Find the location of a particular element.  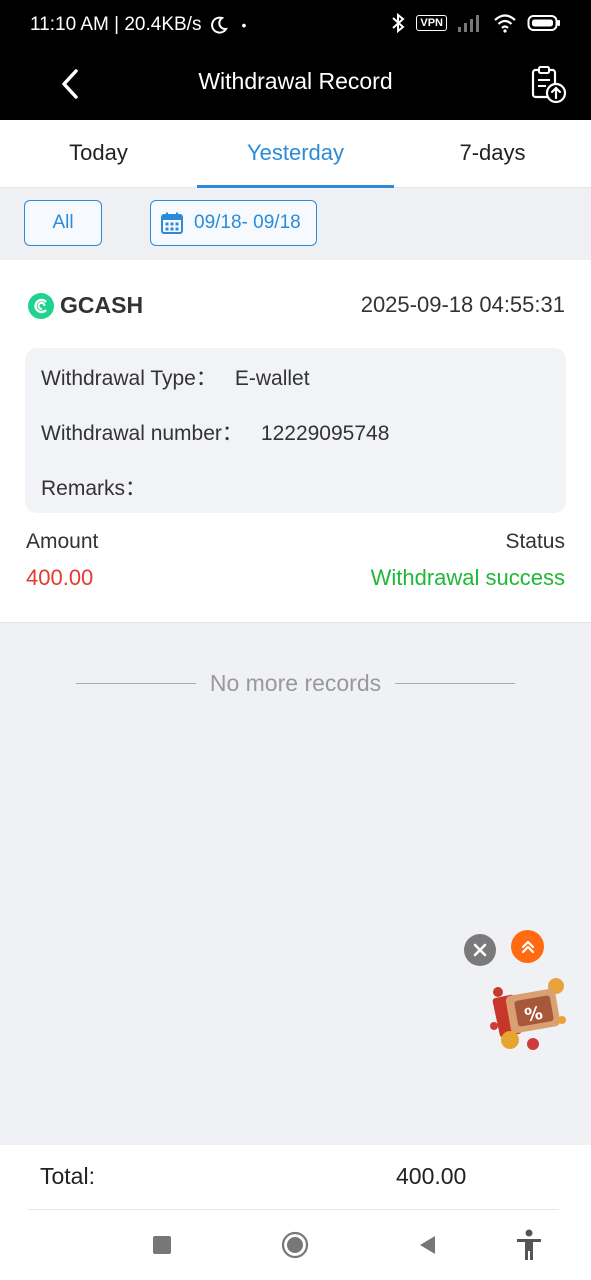

list-end-text: No more records is located at coordinates (295, 682).